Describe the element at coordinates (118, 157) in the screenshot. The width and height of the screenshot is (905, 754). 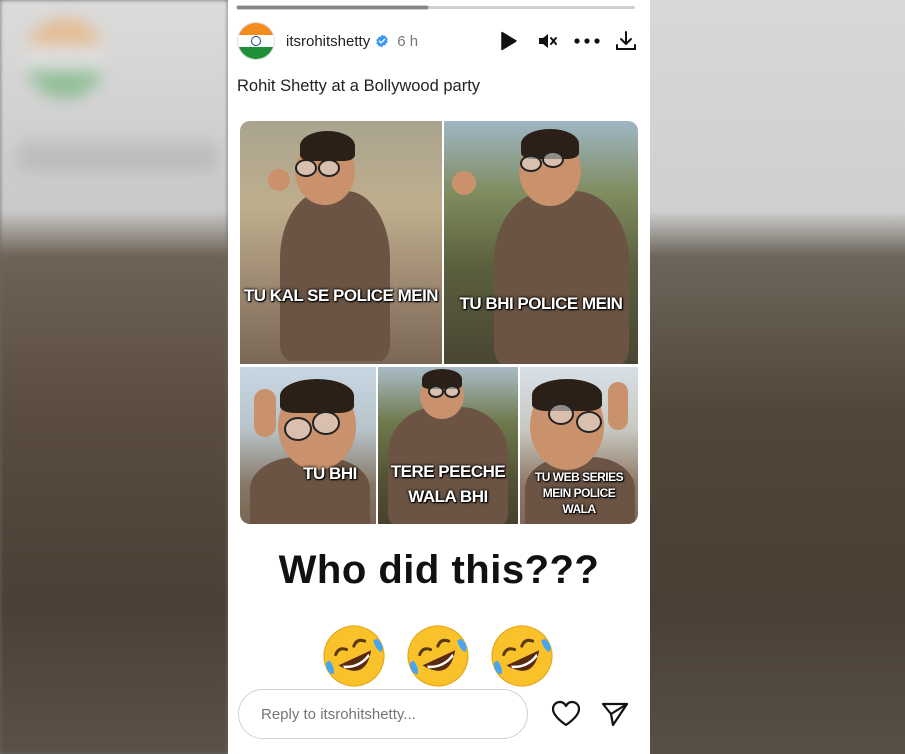
I see `background-caption-blur` at that location.